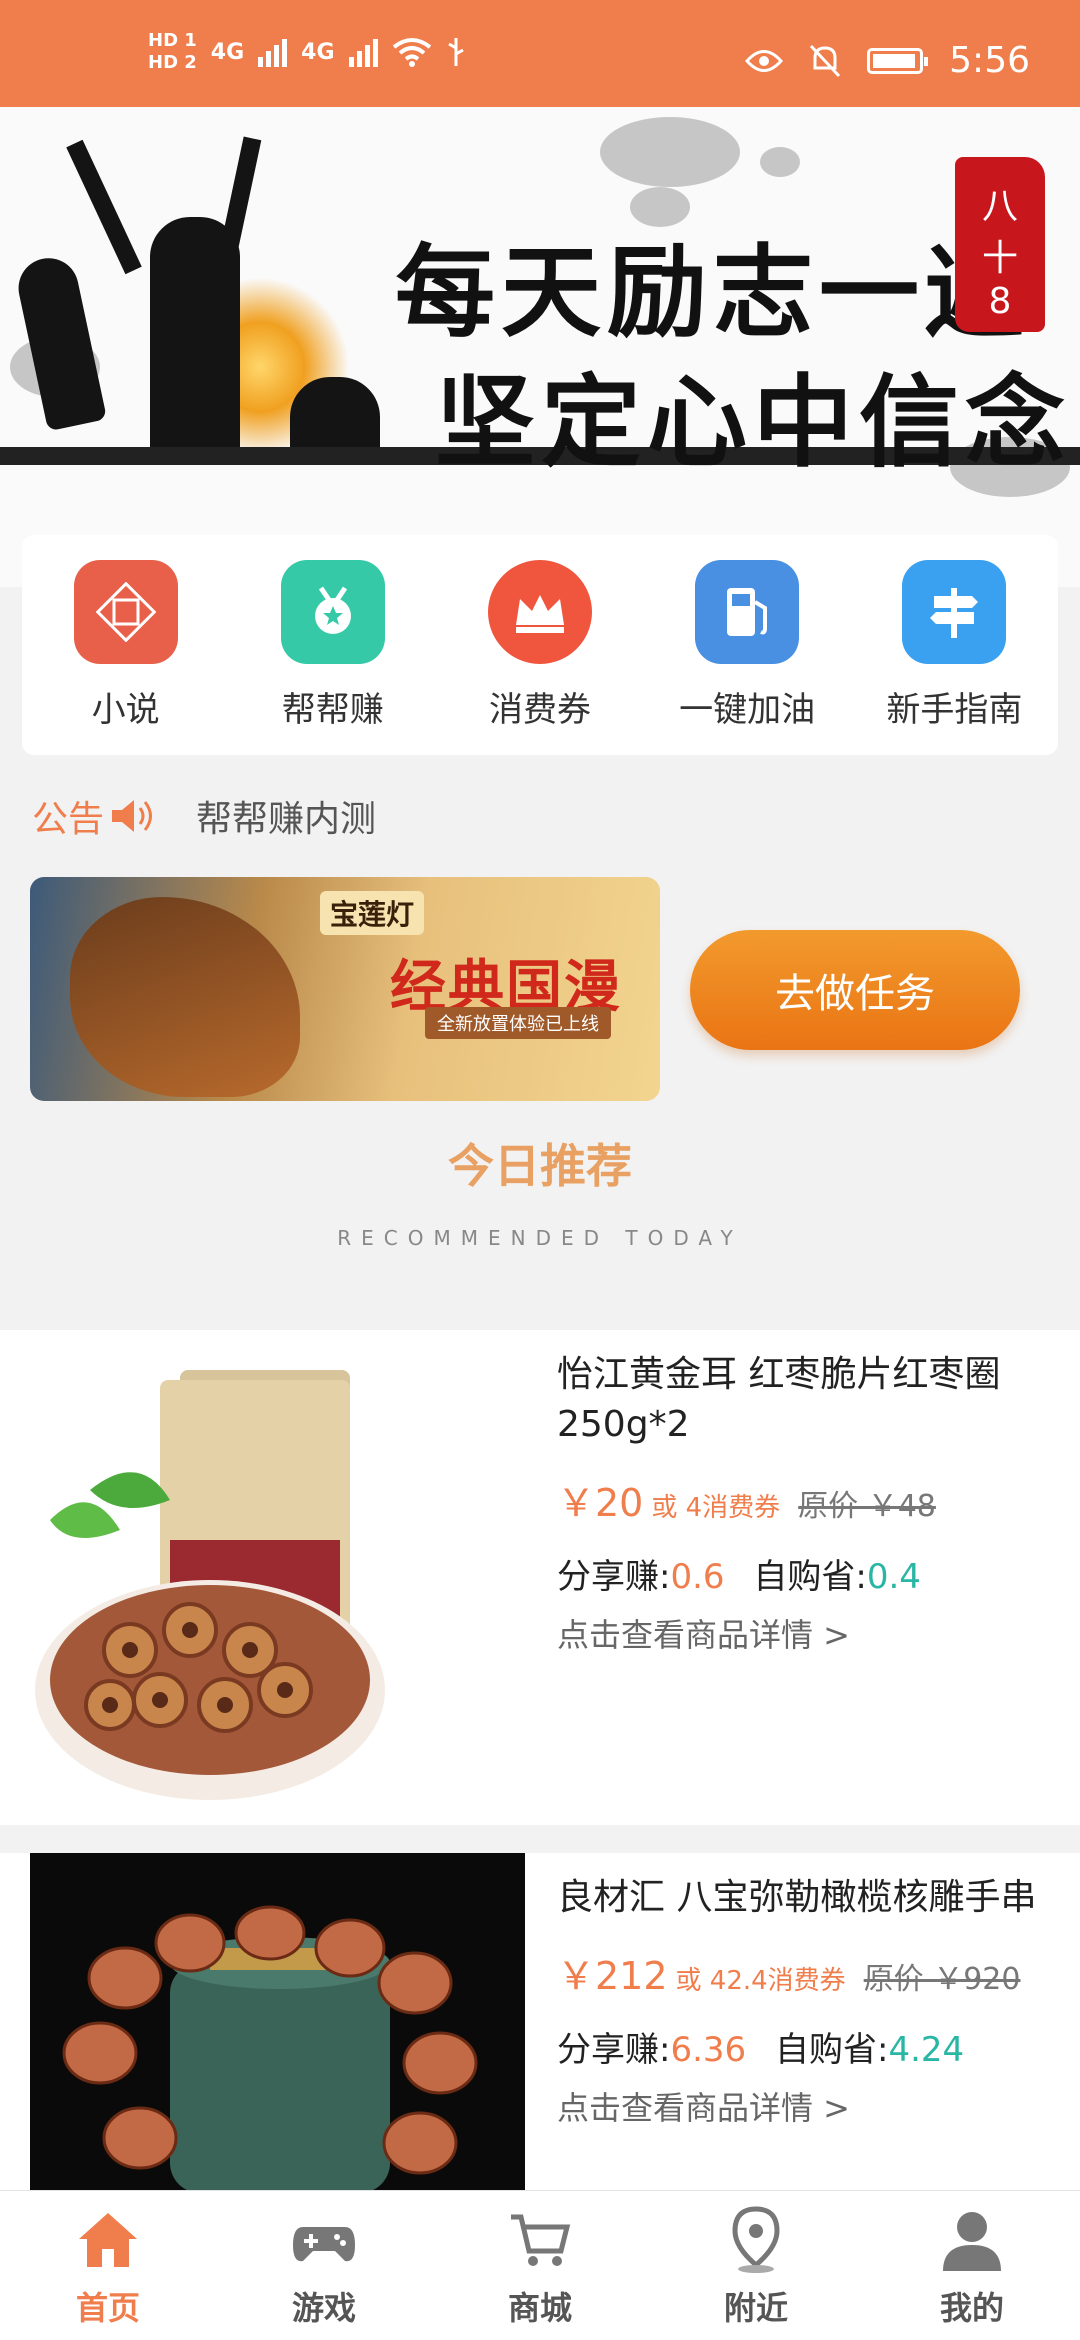 The width and height of the screenshot is (1080, 2340). What do you see at coordinates (926, 2050) in the screenshot?
I see `self-save-value: 4.24` at bounding box center [926, 2050].